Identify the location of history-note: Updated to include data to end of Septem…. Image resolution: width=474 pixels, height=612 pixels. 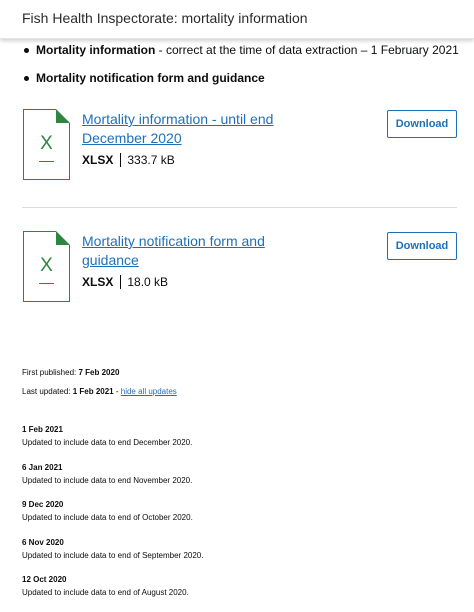
(113, 555).